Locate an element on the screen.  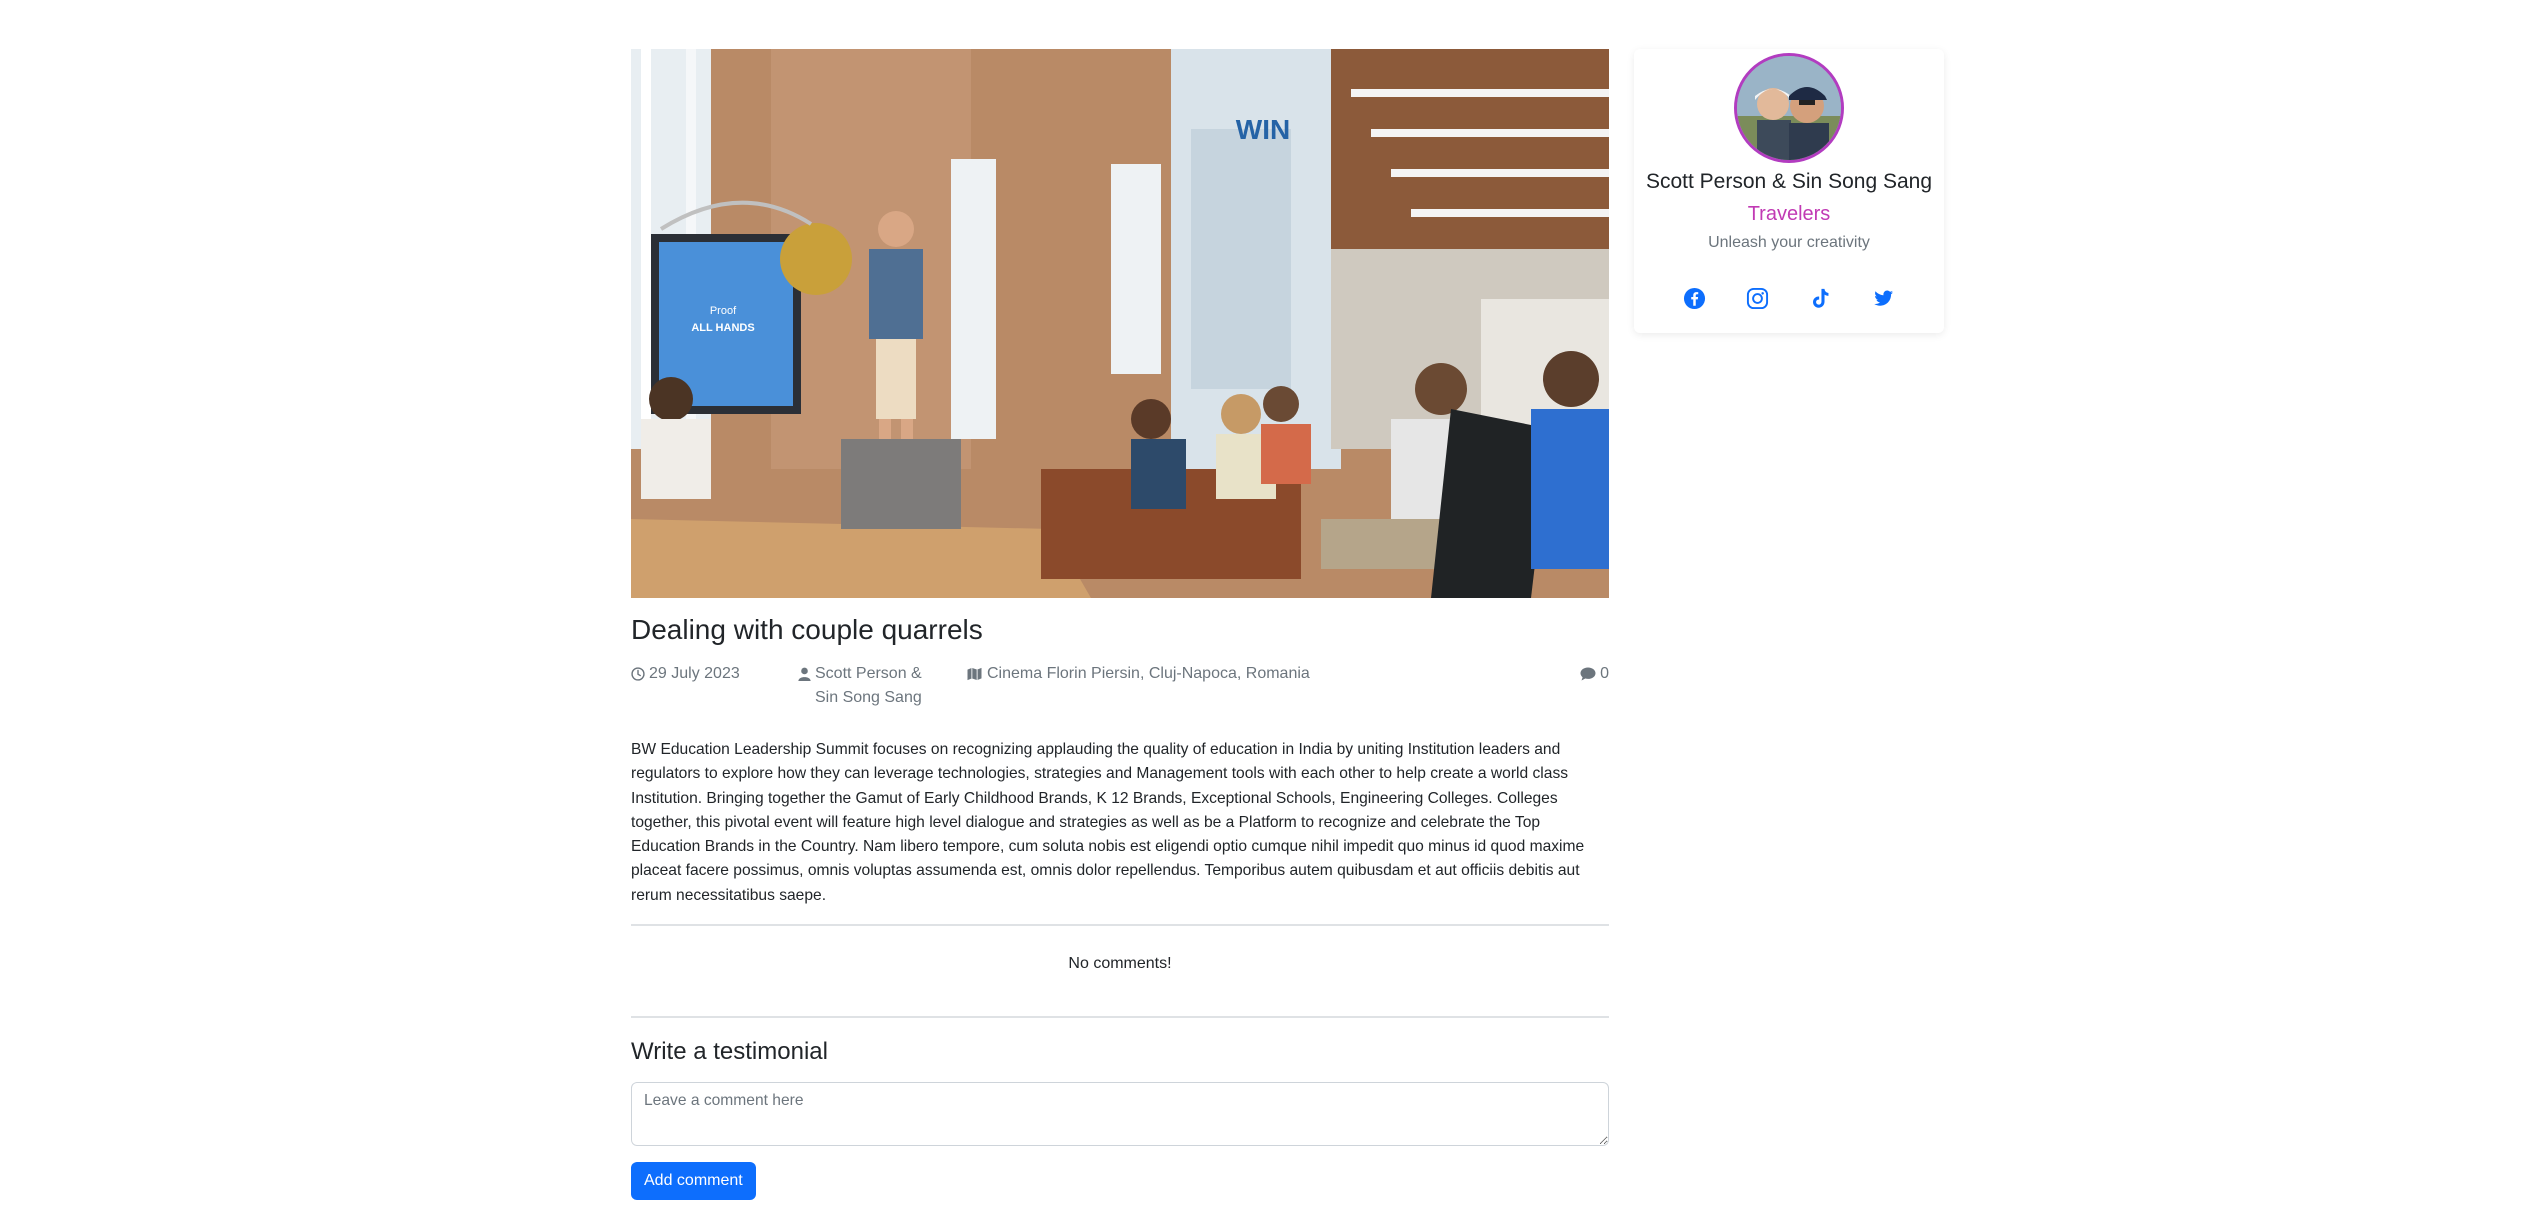
profile-name: Scott Person & Sin Song Sang is located at coordinates (1788, 181).